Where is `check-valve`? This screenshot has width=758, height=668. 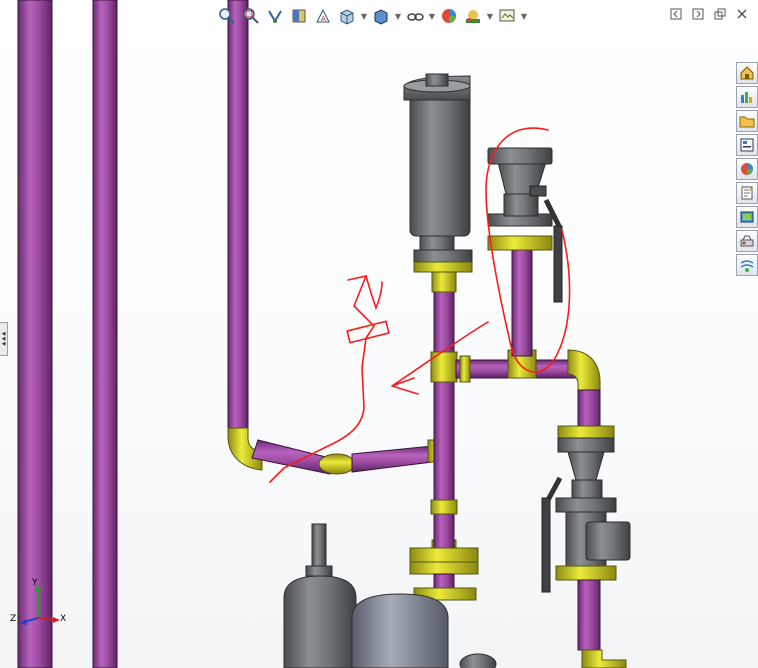
check-valve is located at coordinates (608, 541).